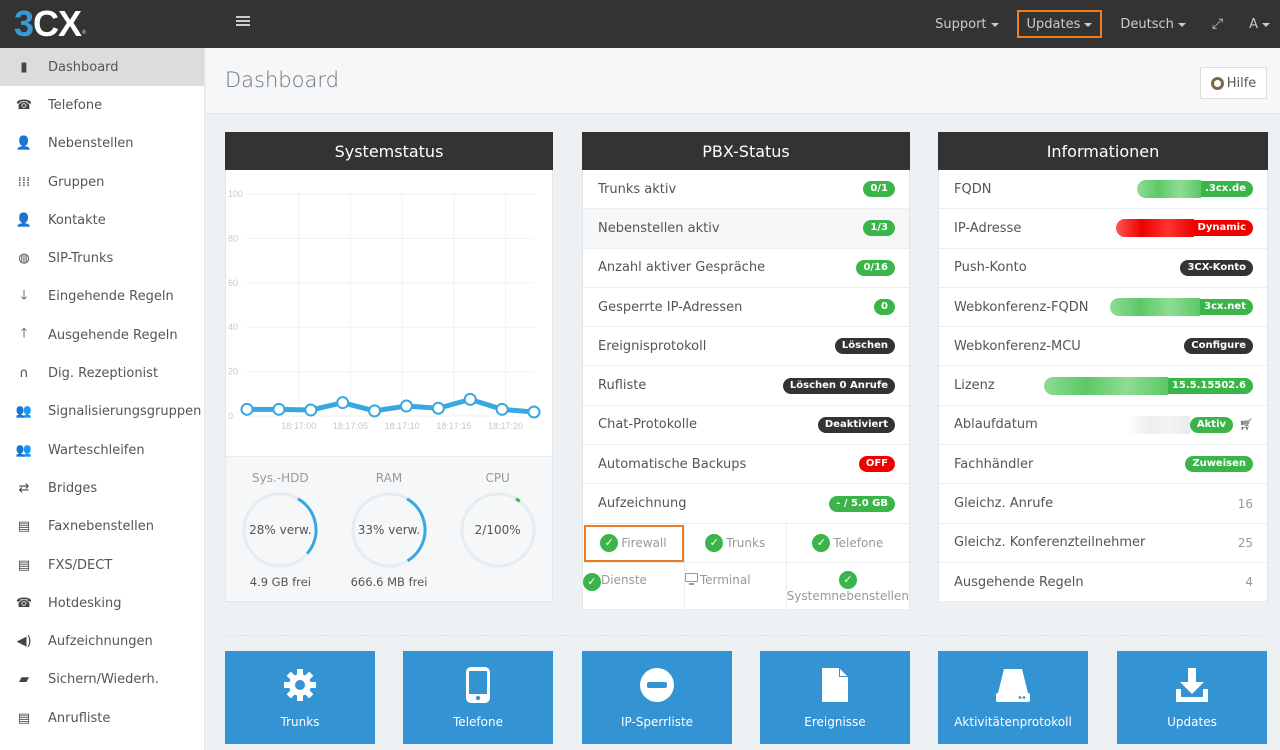 The image size is (1280, 750). I want to click on logo: 3 CX ®, so click(50, 23).